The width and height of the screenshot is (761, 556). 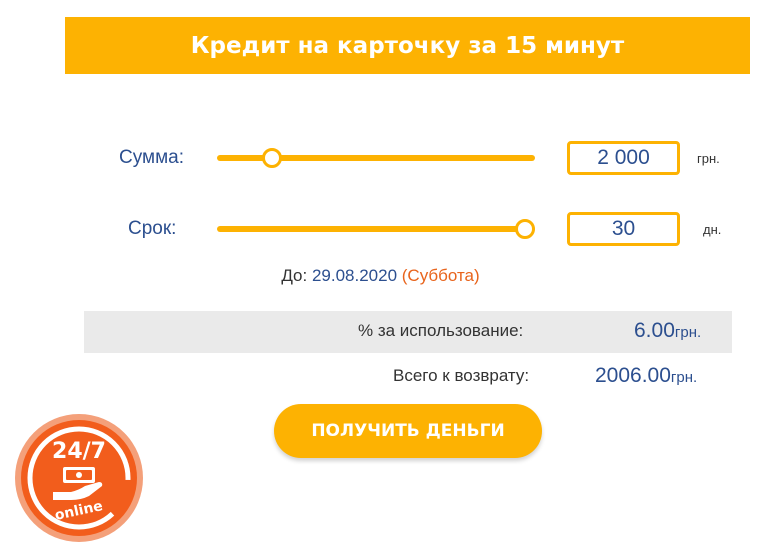 I want to click on total-amount: 2006.00, so click(x=633, y=375).